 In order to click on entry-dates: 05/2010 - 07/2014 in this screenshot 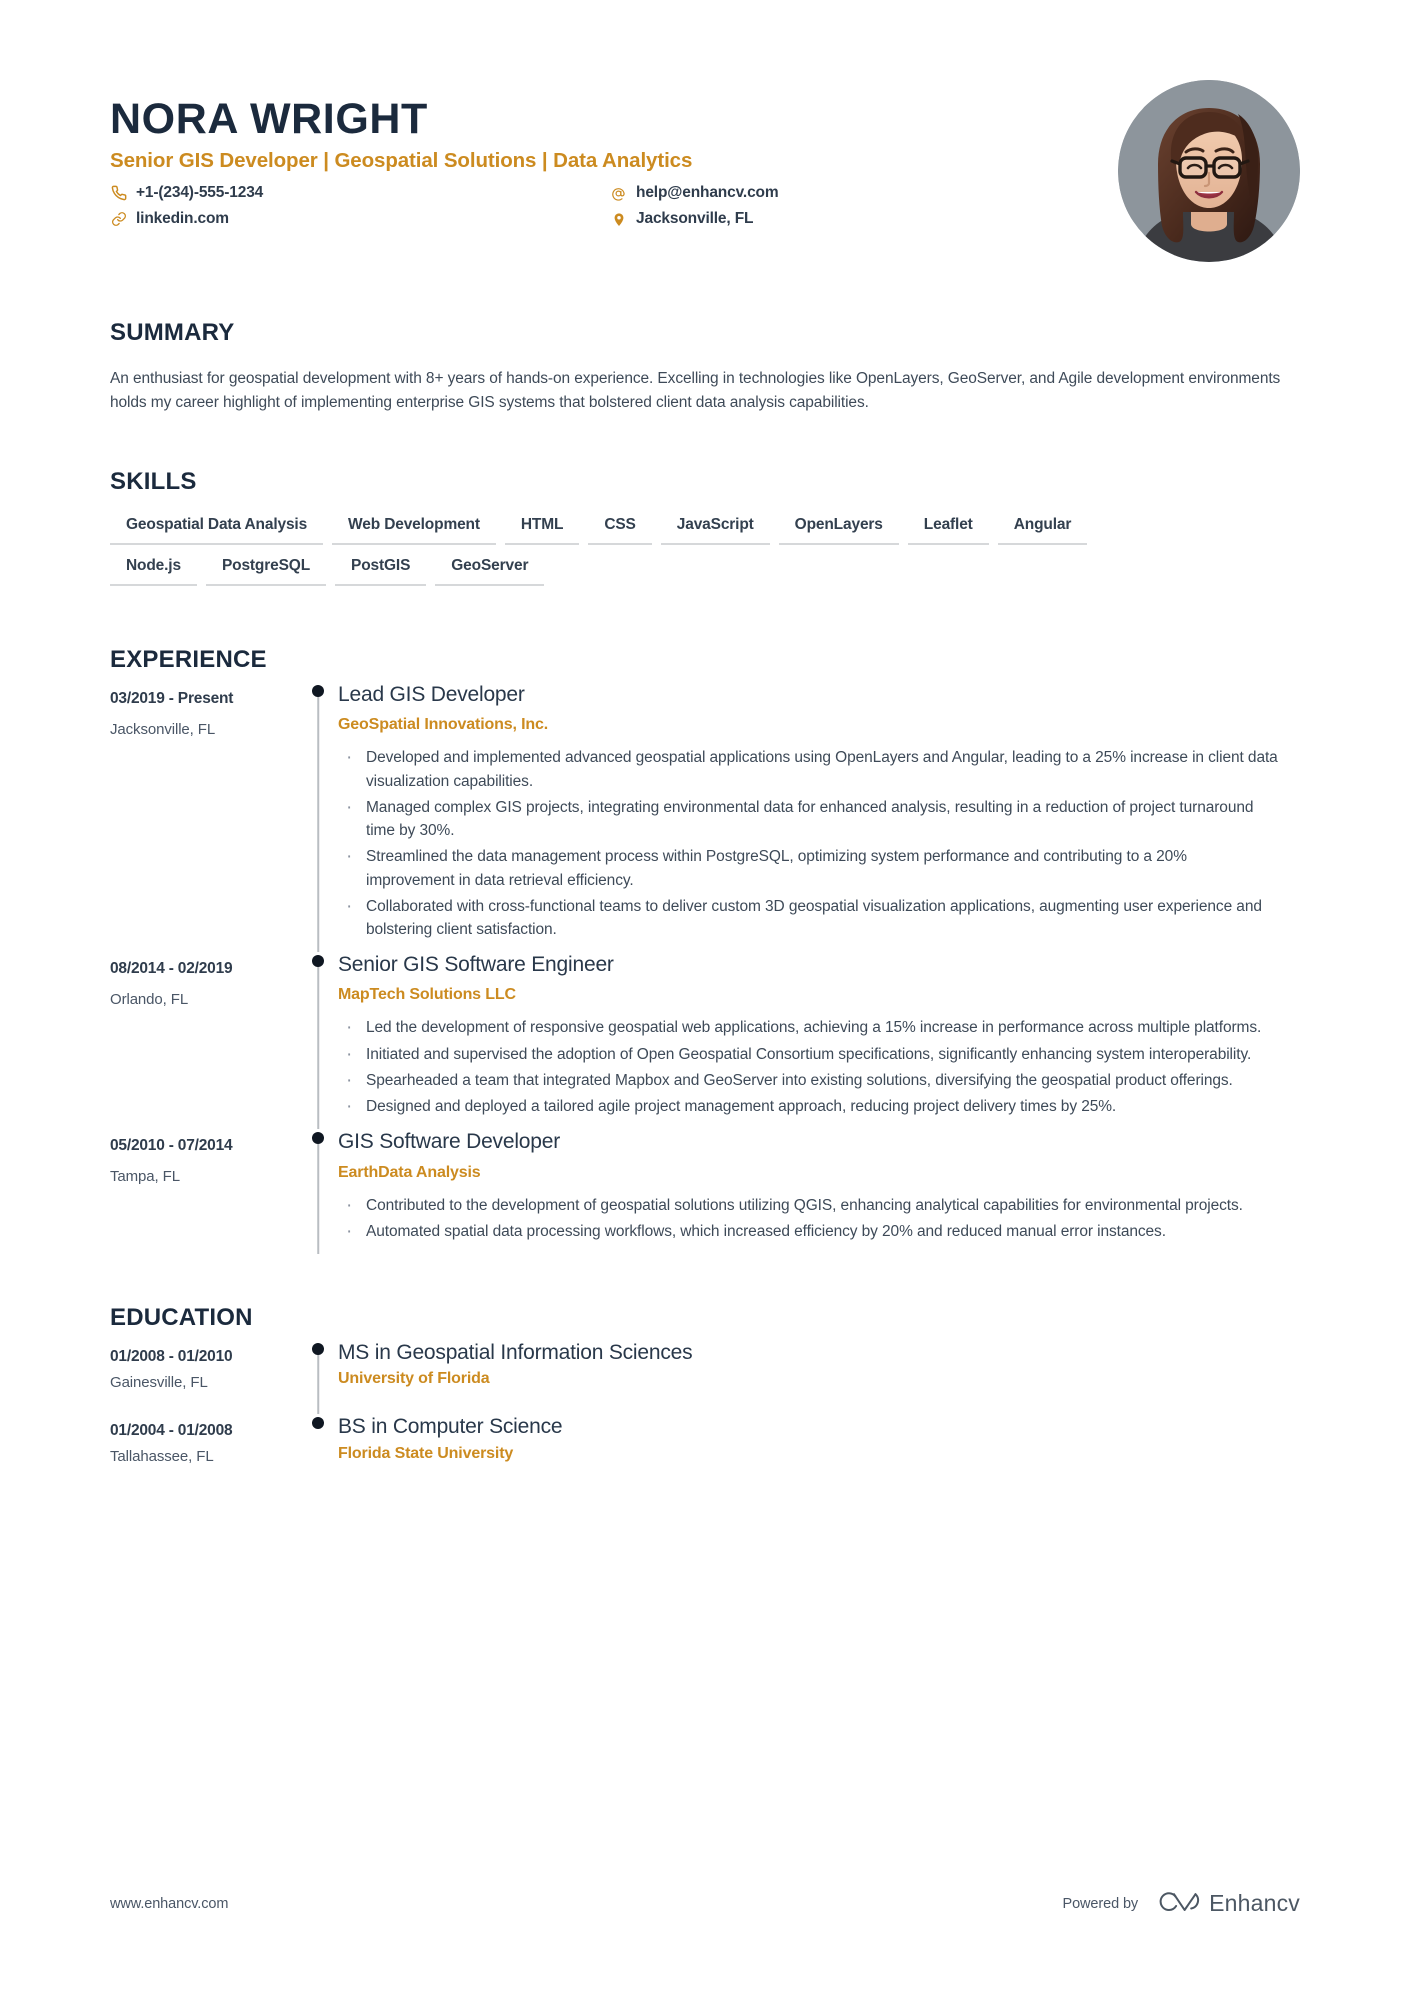, I will do `click(171, 1146)`.